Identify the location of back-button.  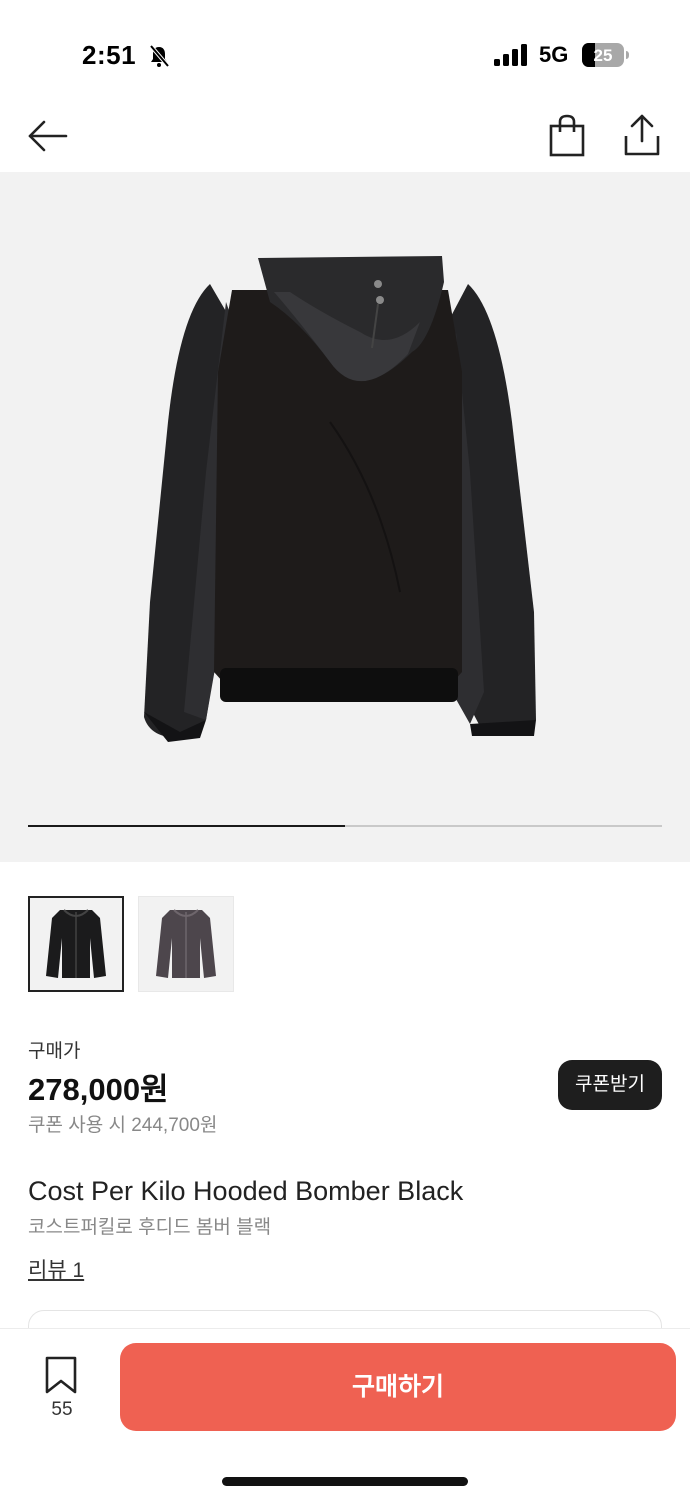
(48, 136).